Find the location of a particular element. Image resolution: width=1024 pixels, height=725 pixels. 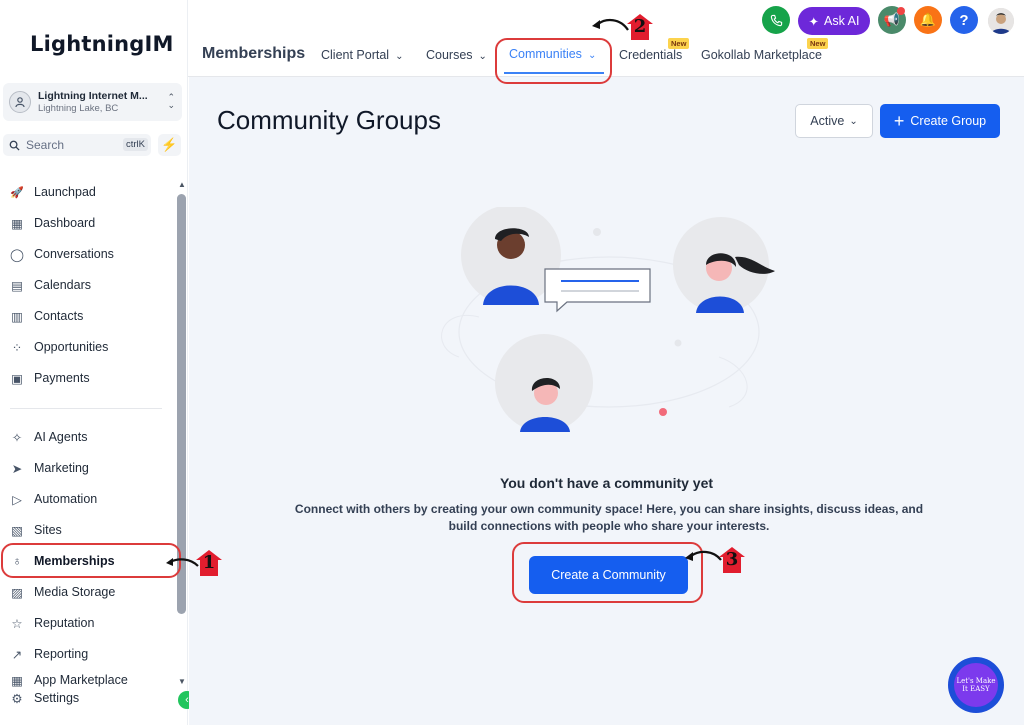

phone-icon is located at coordinates (776, 20).